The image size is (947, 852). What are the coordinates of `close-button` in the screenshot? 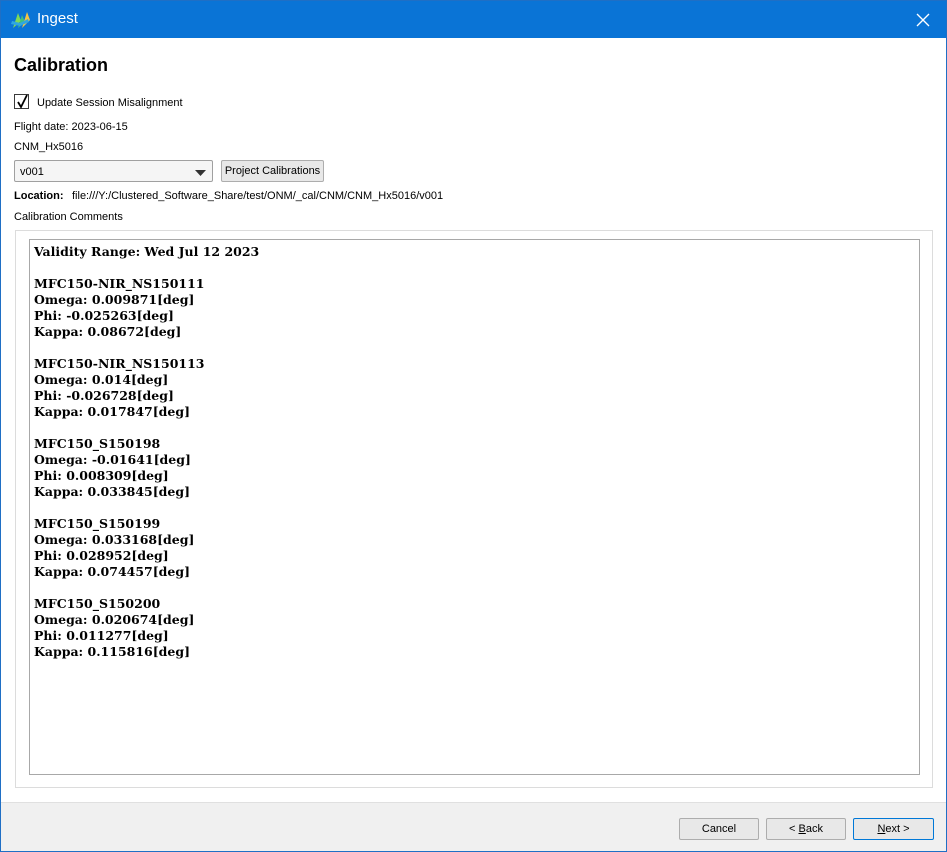 It's located at (923, 19).